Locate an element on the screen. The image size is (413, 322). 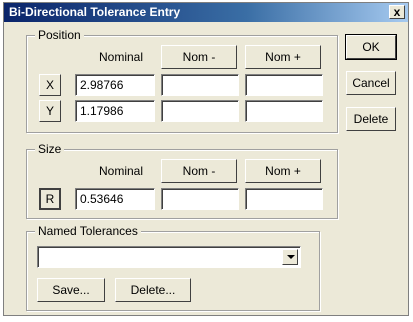
size-group-label: Size is located at coordinates (50, 149).